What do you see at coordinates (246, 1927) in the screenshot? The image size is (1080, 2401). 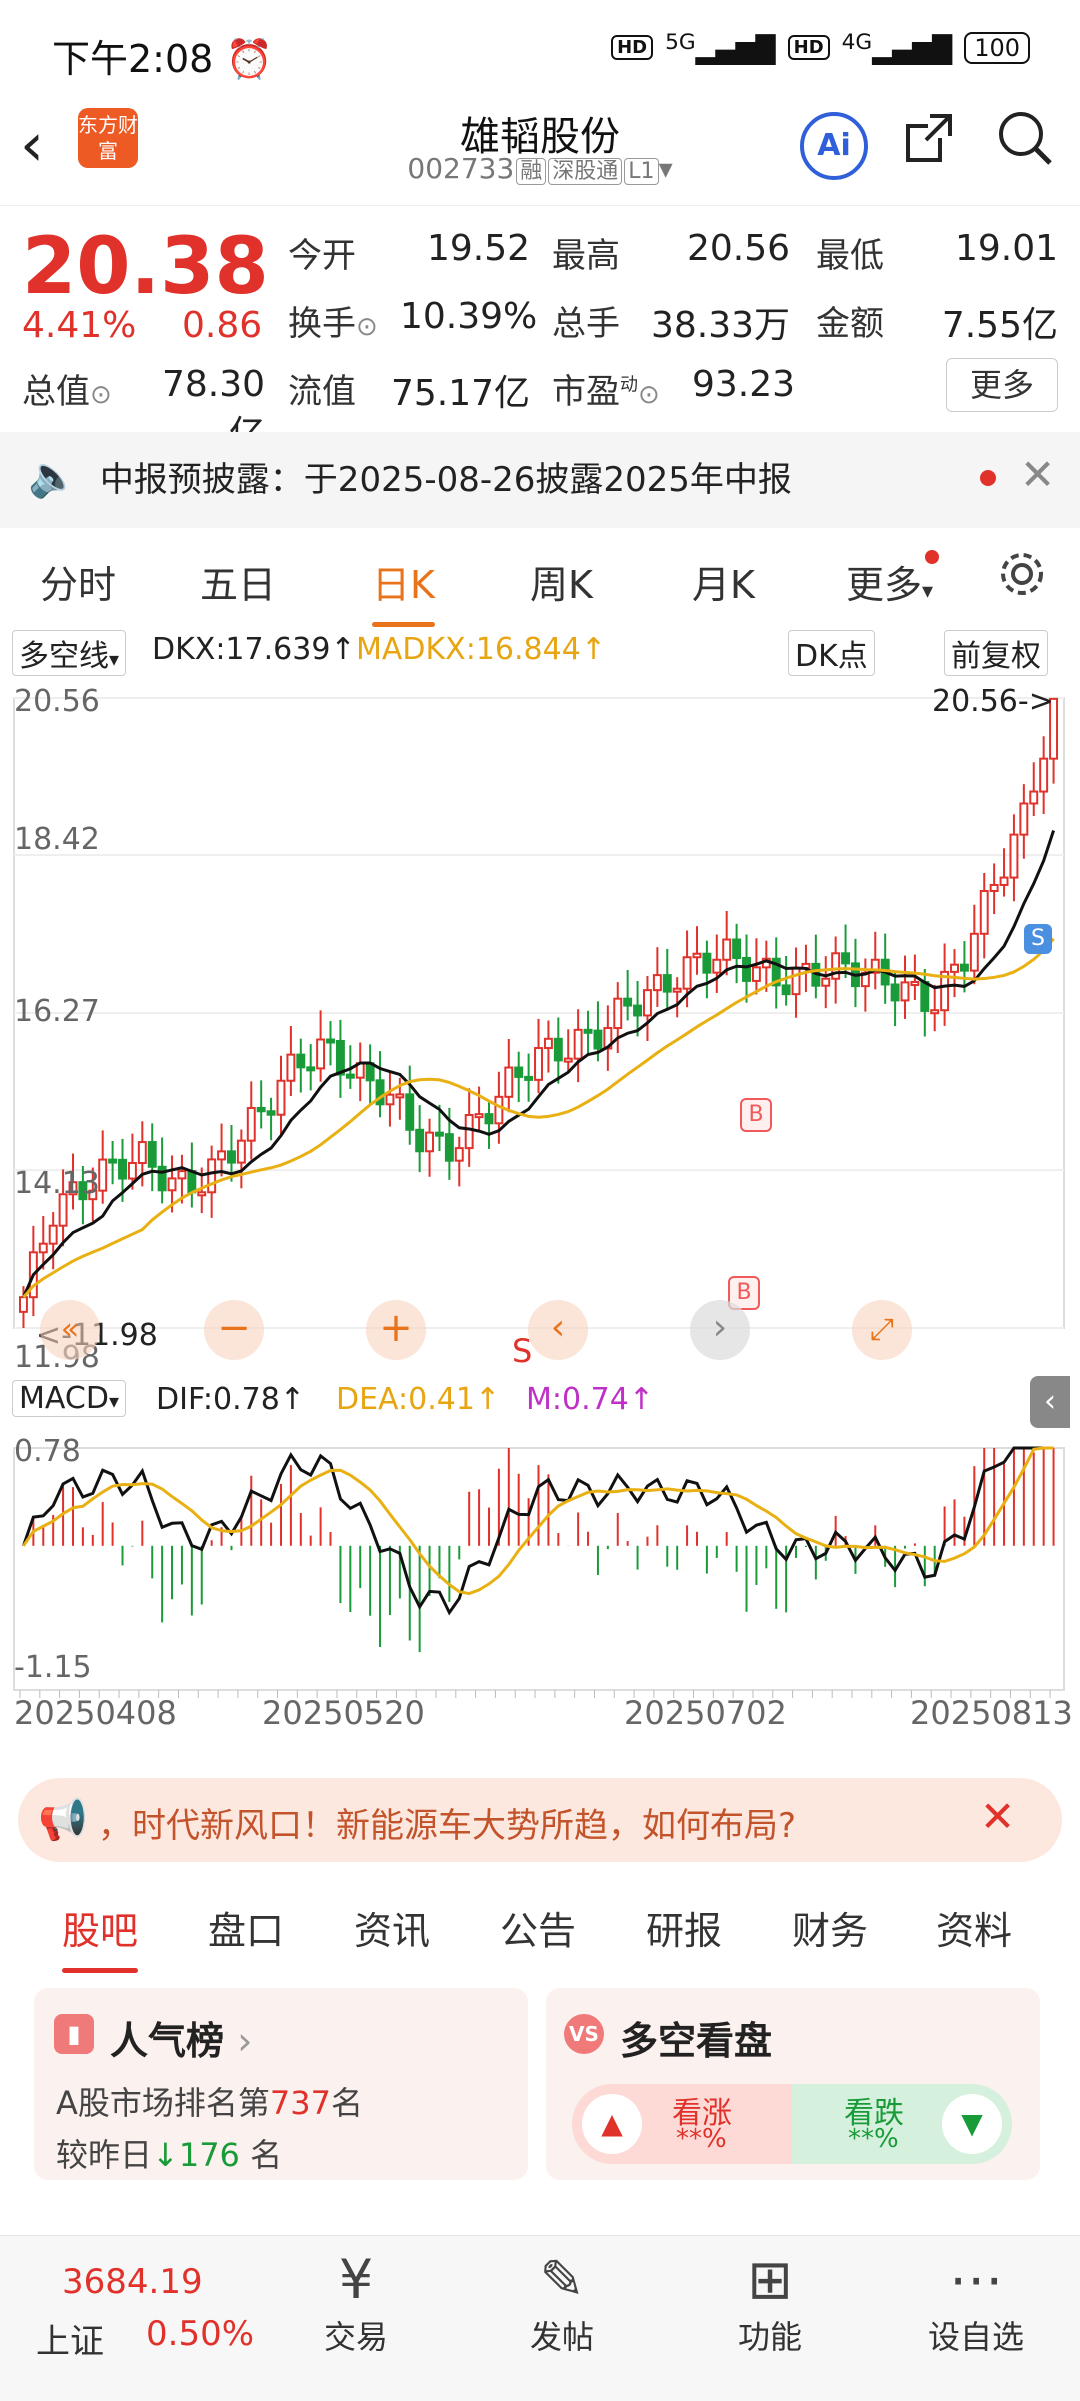 I see `tab-orderbook: 盘口` at bounding box center [246, 1927].